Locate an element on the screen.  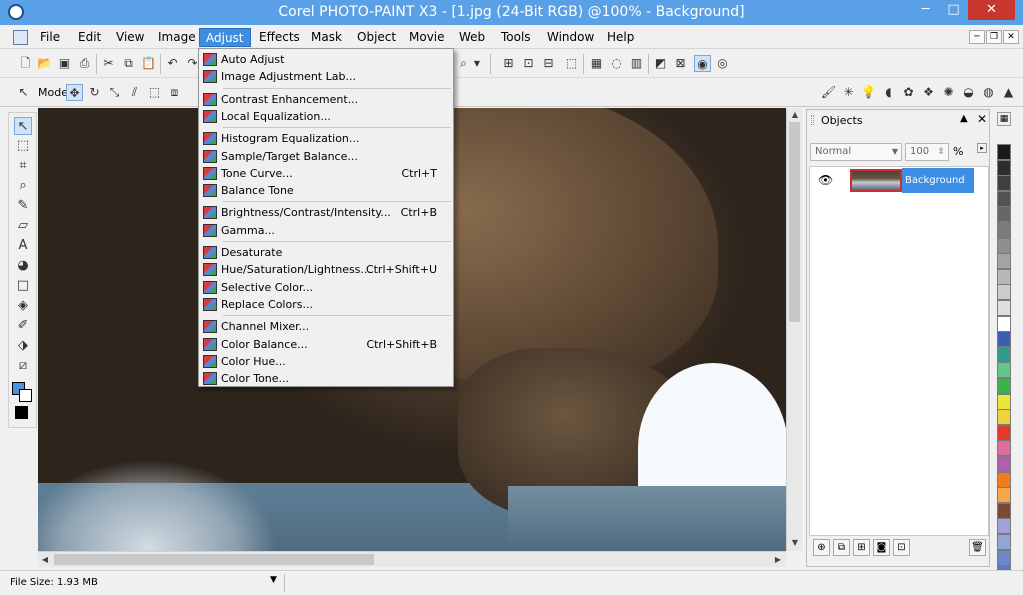
rectangle-tool-icon: □ is located at coordinates (23, 286).